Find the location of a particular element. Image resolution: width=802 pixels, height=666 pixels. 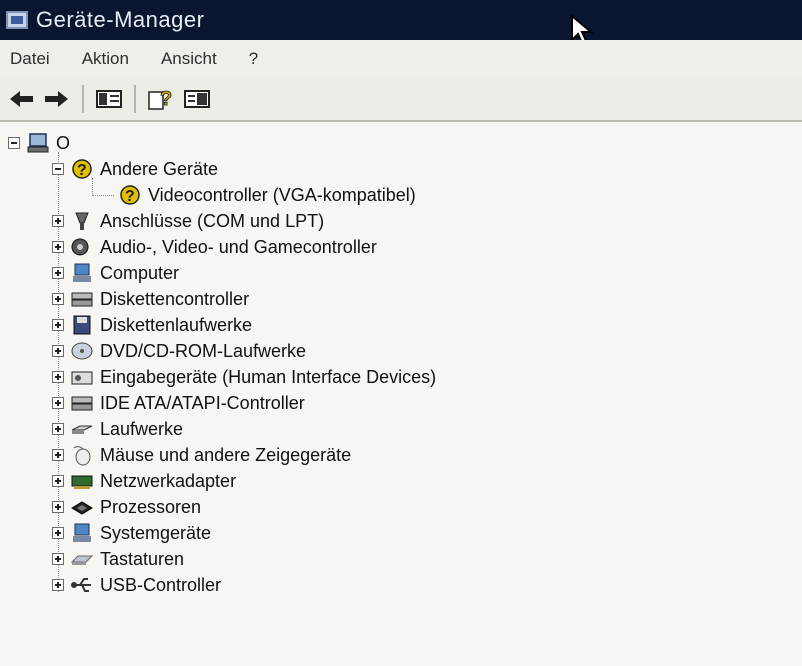

tree-item-systemgeraete: Systemgeräte is located at coordinates (131, 533).